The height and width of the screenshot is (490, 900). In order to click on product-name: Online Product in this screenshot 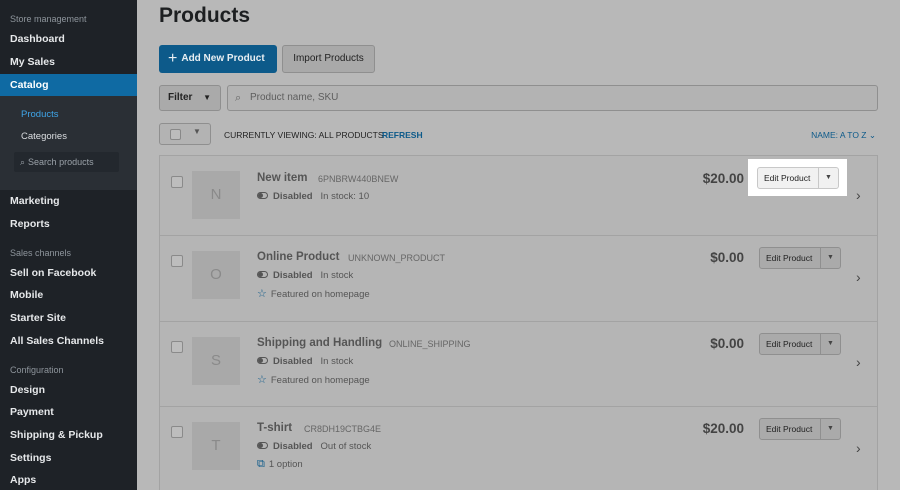, I will do `click(298, 257)`.